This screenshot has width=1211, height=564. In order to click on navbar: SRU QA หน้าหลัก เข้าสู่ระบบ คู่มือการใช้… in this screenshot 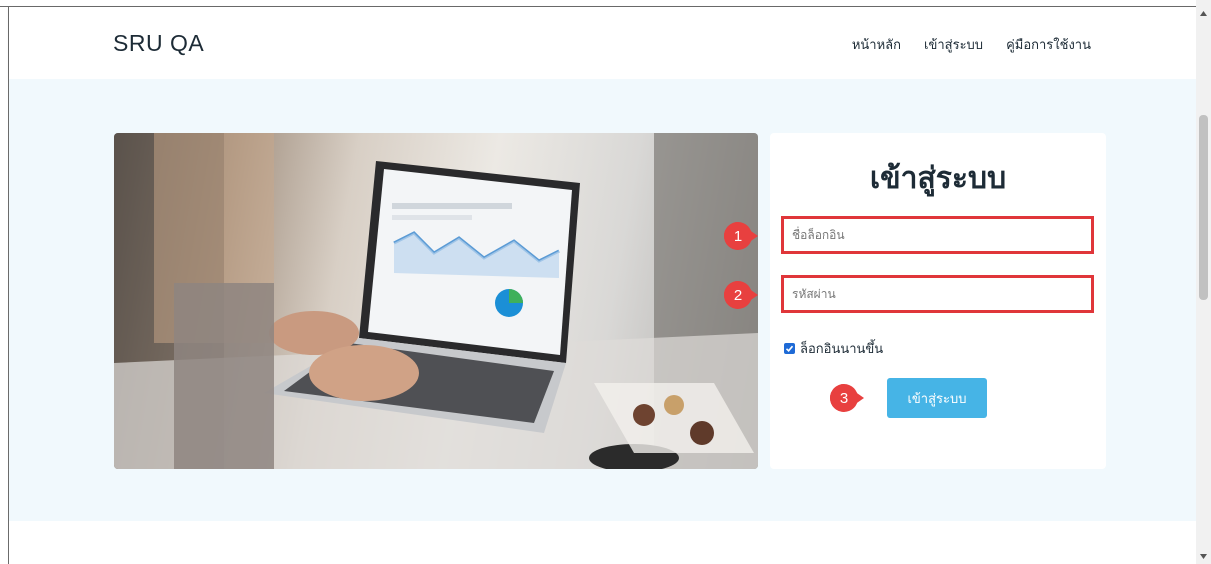, I will do `click(602, 43)`.